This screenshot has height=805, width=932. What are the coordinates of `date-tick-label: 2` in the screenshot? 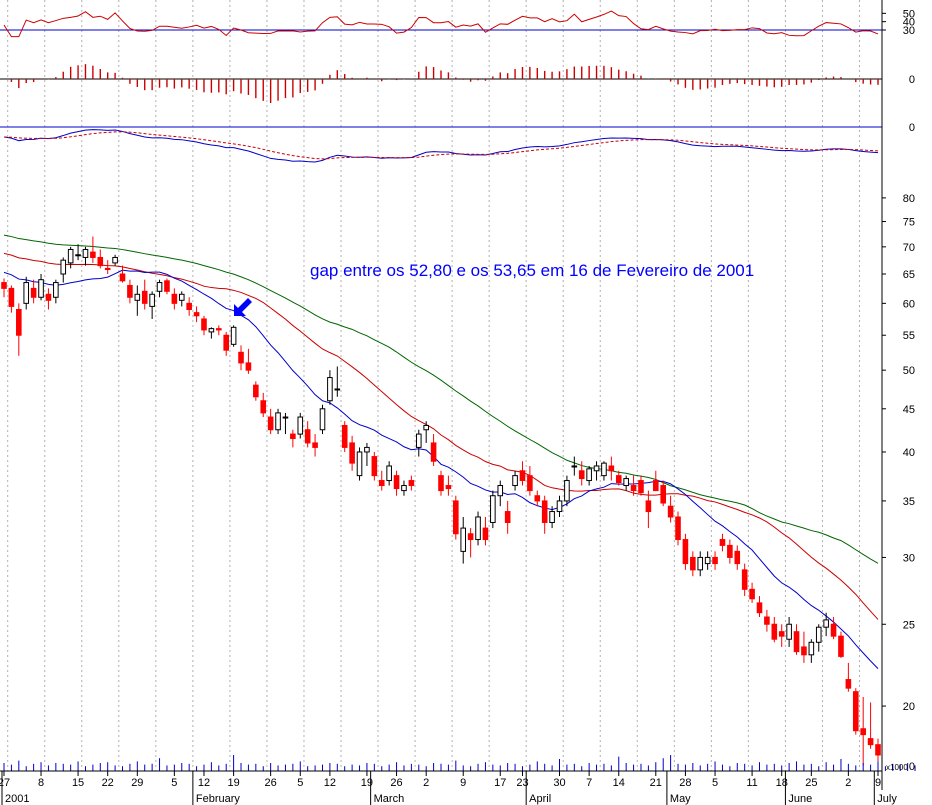 It's located at (848, 783).